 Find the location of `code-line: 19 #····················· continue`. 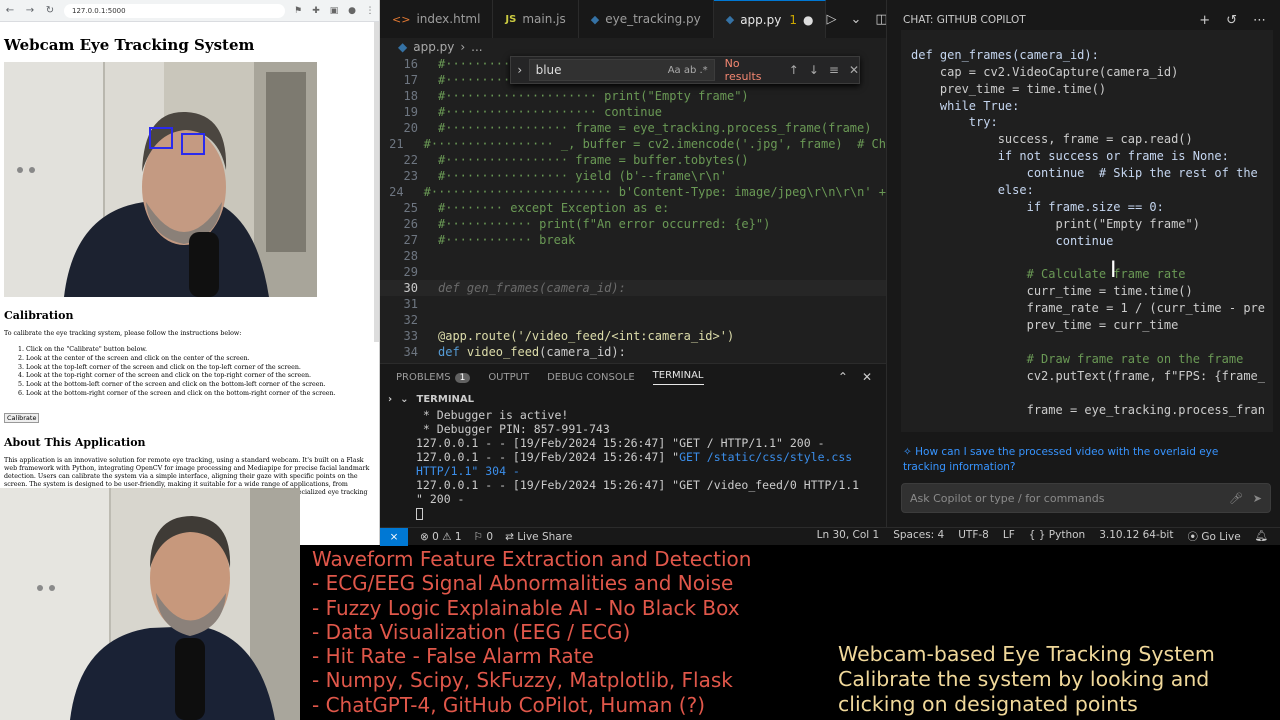

code-line: 19 #····················· continue is located at coordinates (633, 112).